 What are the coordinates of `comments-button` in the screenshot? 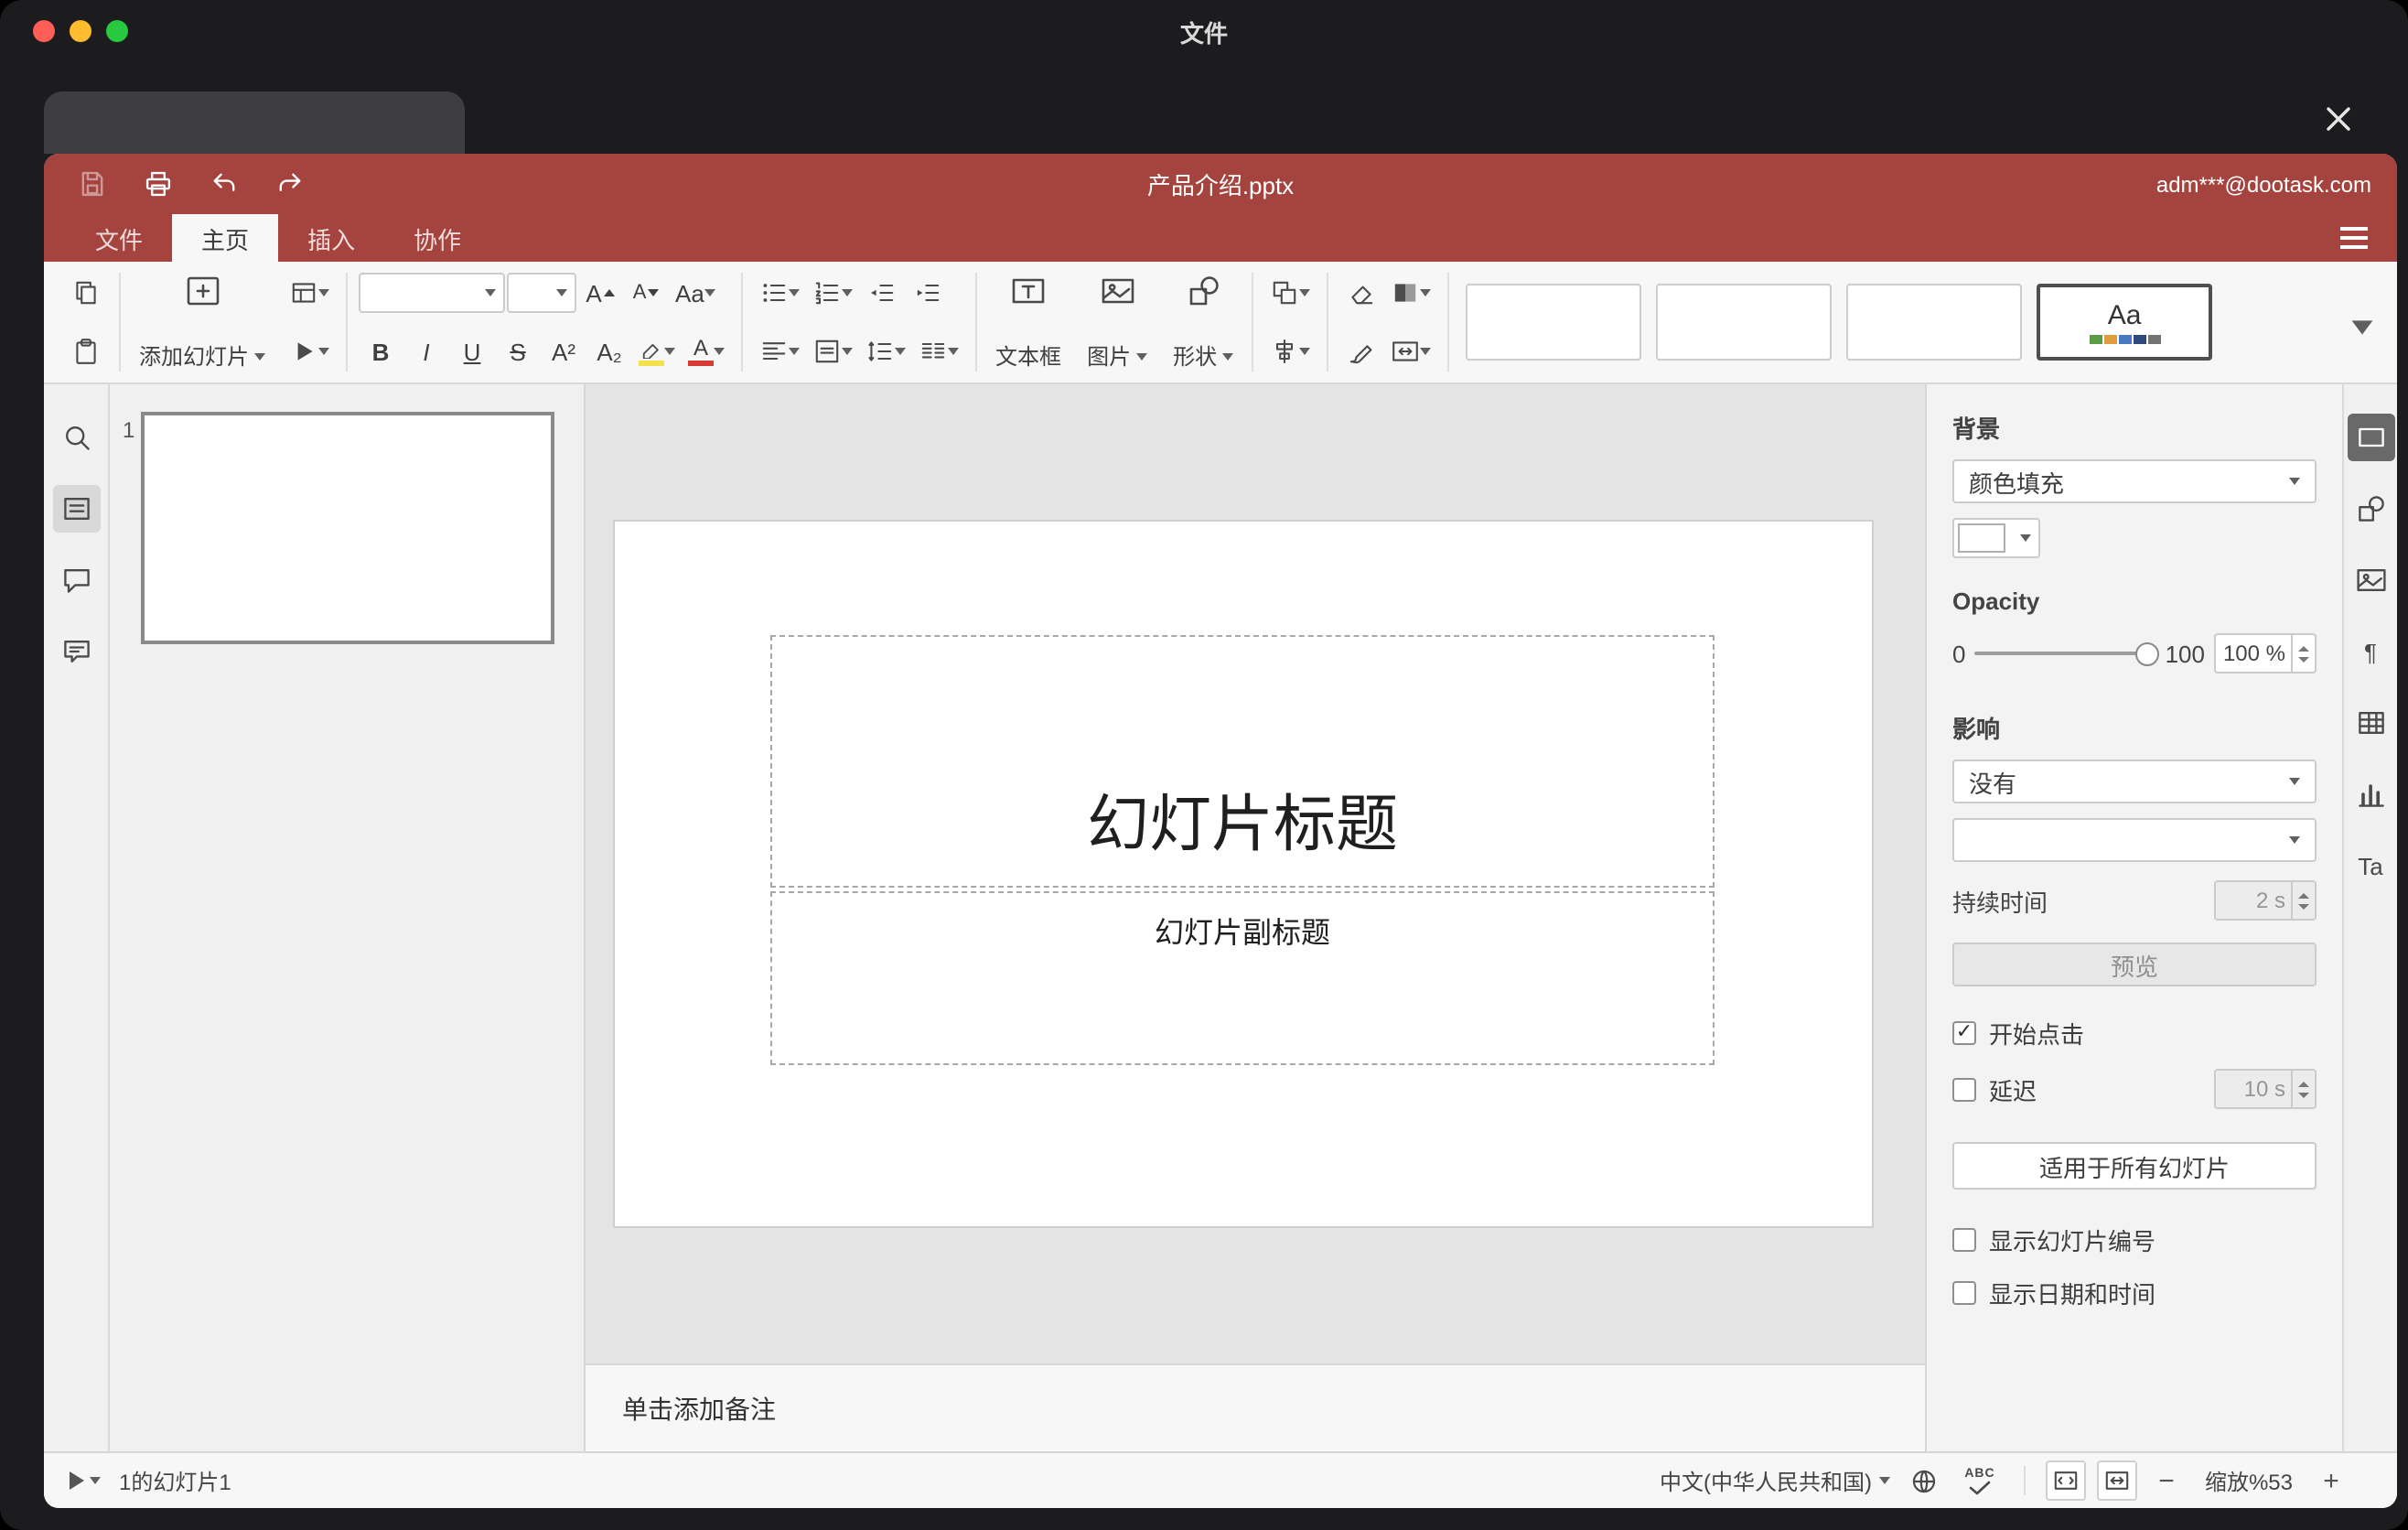 It's located at (76, 580).